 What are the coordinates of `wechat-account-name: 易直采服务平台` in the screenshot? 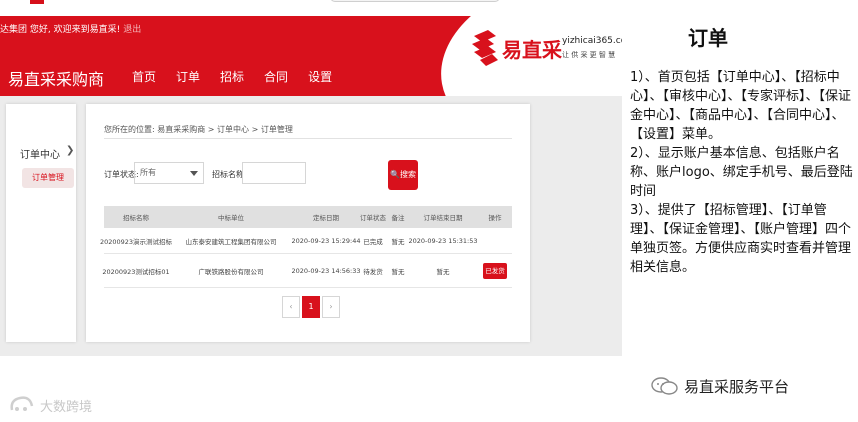 It's located at (737, 387).